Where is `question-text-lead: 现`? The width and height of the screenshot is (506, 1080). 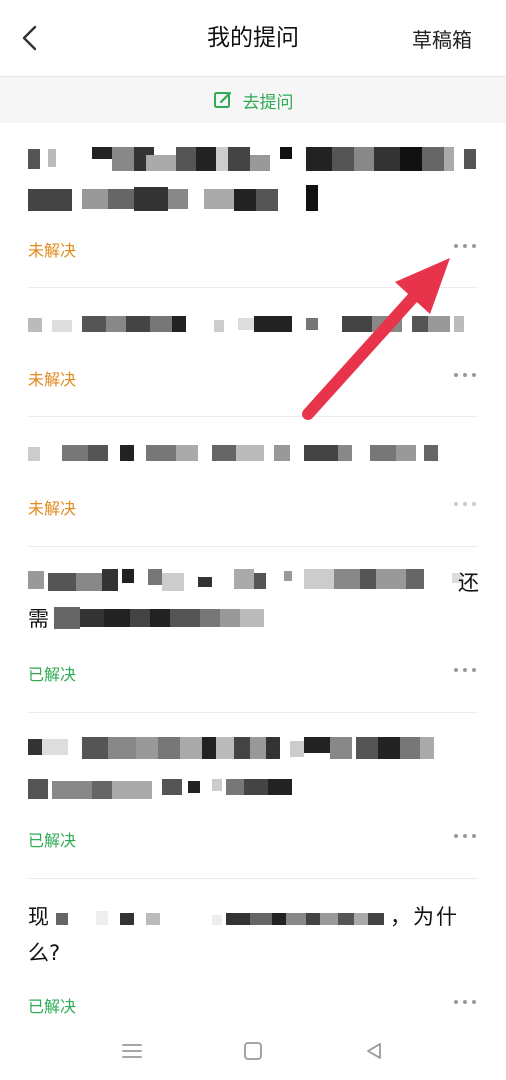
question-text-lead: 现 is located at coordinates (38, 917).